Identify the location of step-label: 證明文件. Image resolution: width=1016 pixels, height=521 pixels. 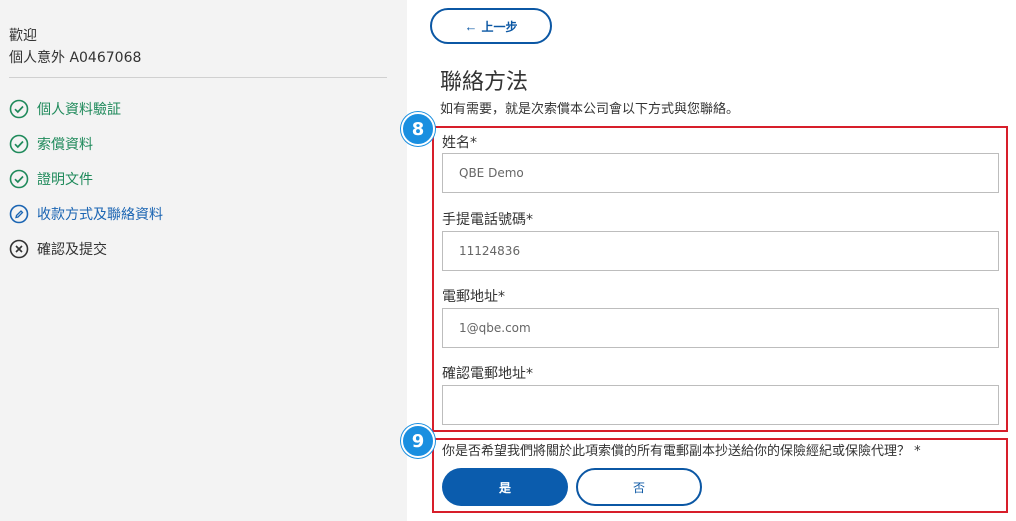
(65, 180).